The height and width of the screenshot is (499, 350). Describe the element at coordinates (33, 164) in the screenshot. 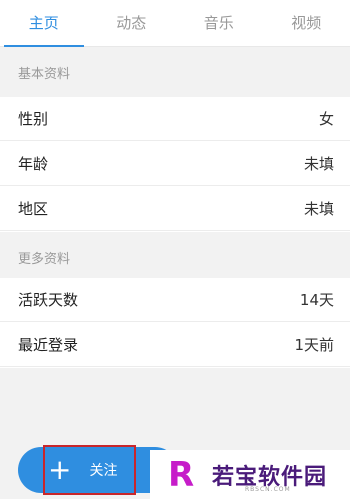

I see `row-label: 年龄` at that location.